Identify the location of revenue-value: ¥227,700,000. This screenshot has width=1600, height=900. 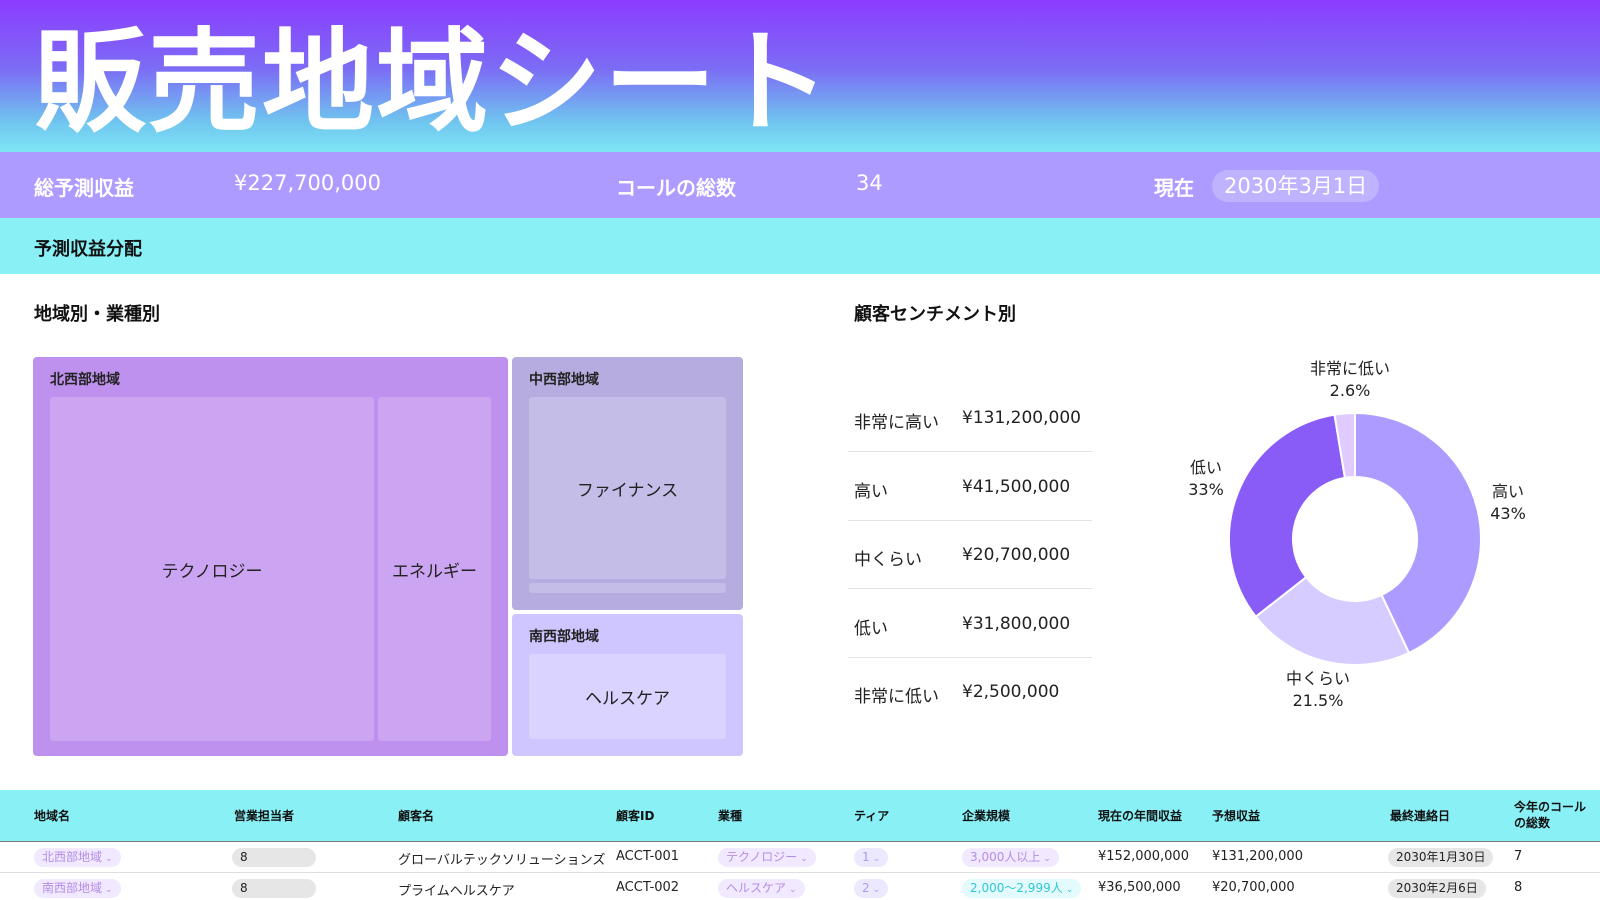
(307, 183).